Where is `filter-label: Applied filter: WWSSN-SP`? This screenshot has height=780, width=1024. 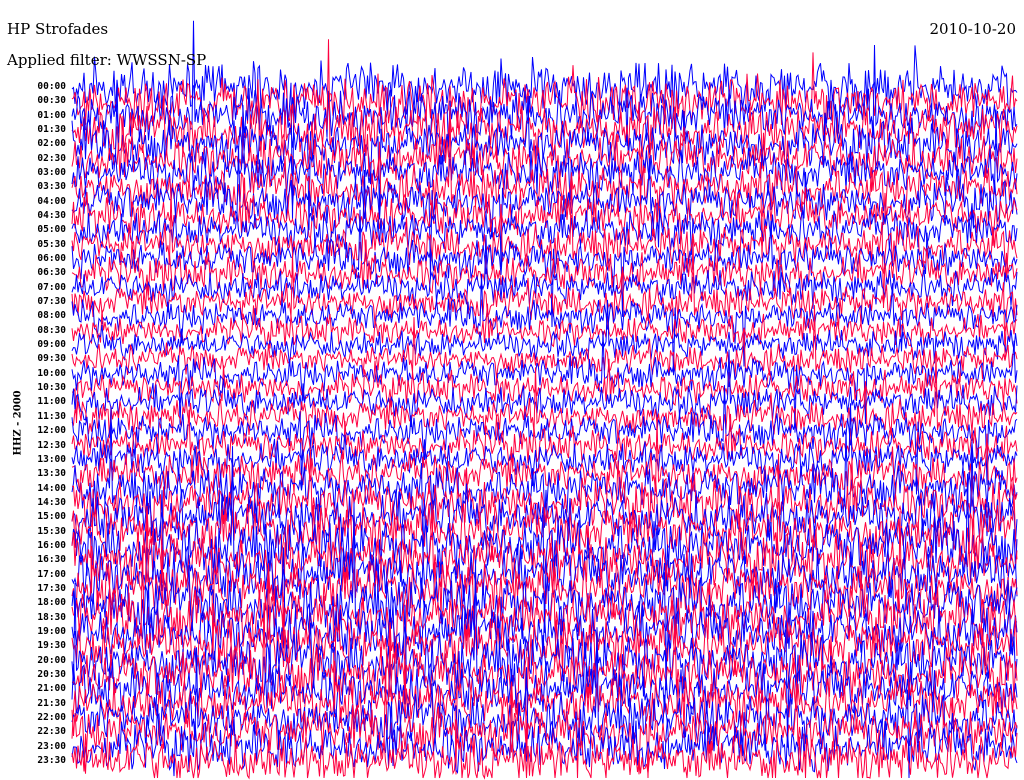
filter-label: Applied filter: WWSSN-SP is located at coordinates (107, 60).